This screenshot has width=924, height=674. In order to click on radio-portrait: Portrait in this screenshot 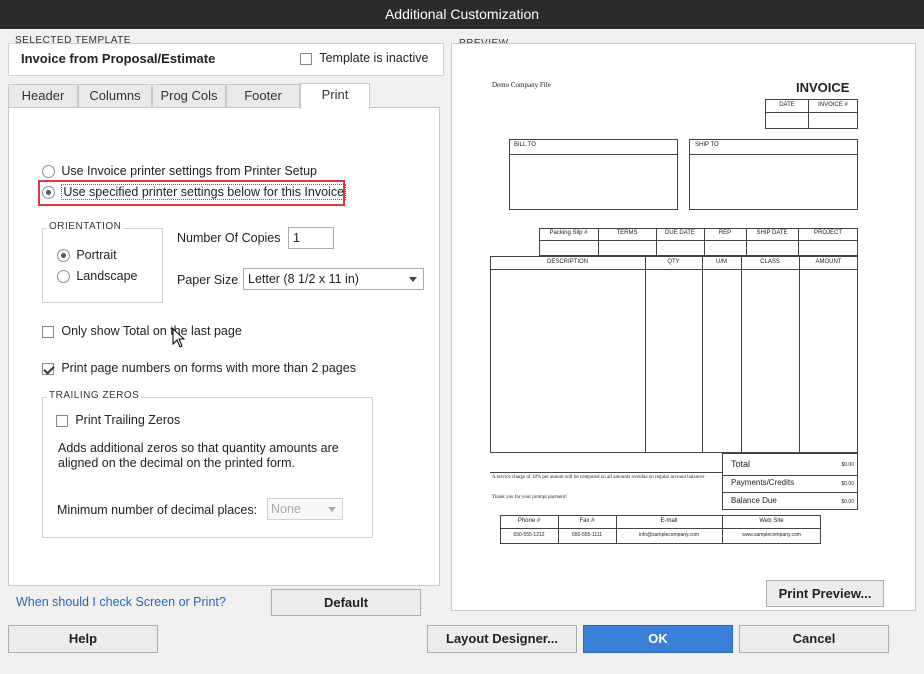, I will do `click(87, 255)`.